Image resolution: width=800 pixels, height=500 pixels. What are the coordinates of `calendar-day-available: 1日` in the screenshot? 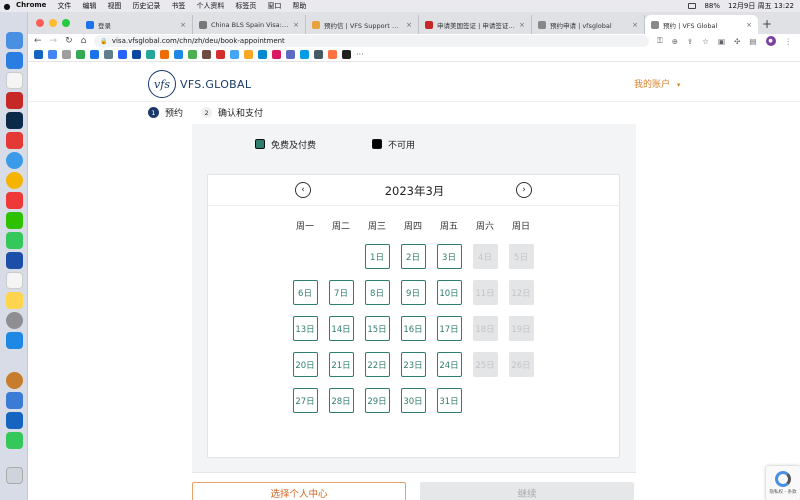 It's located at (377, 256).